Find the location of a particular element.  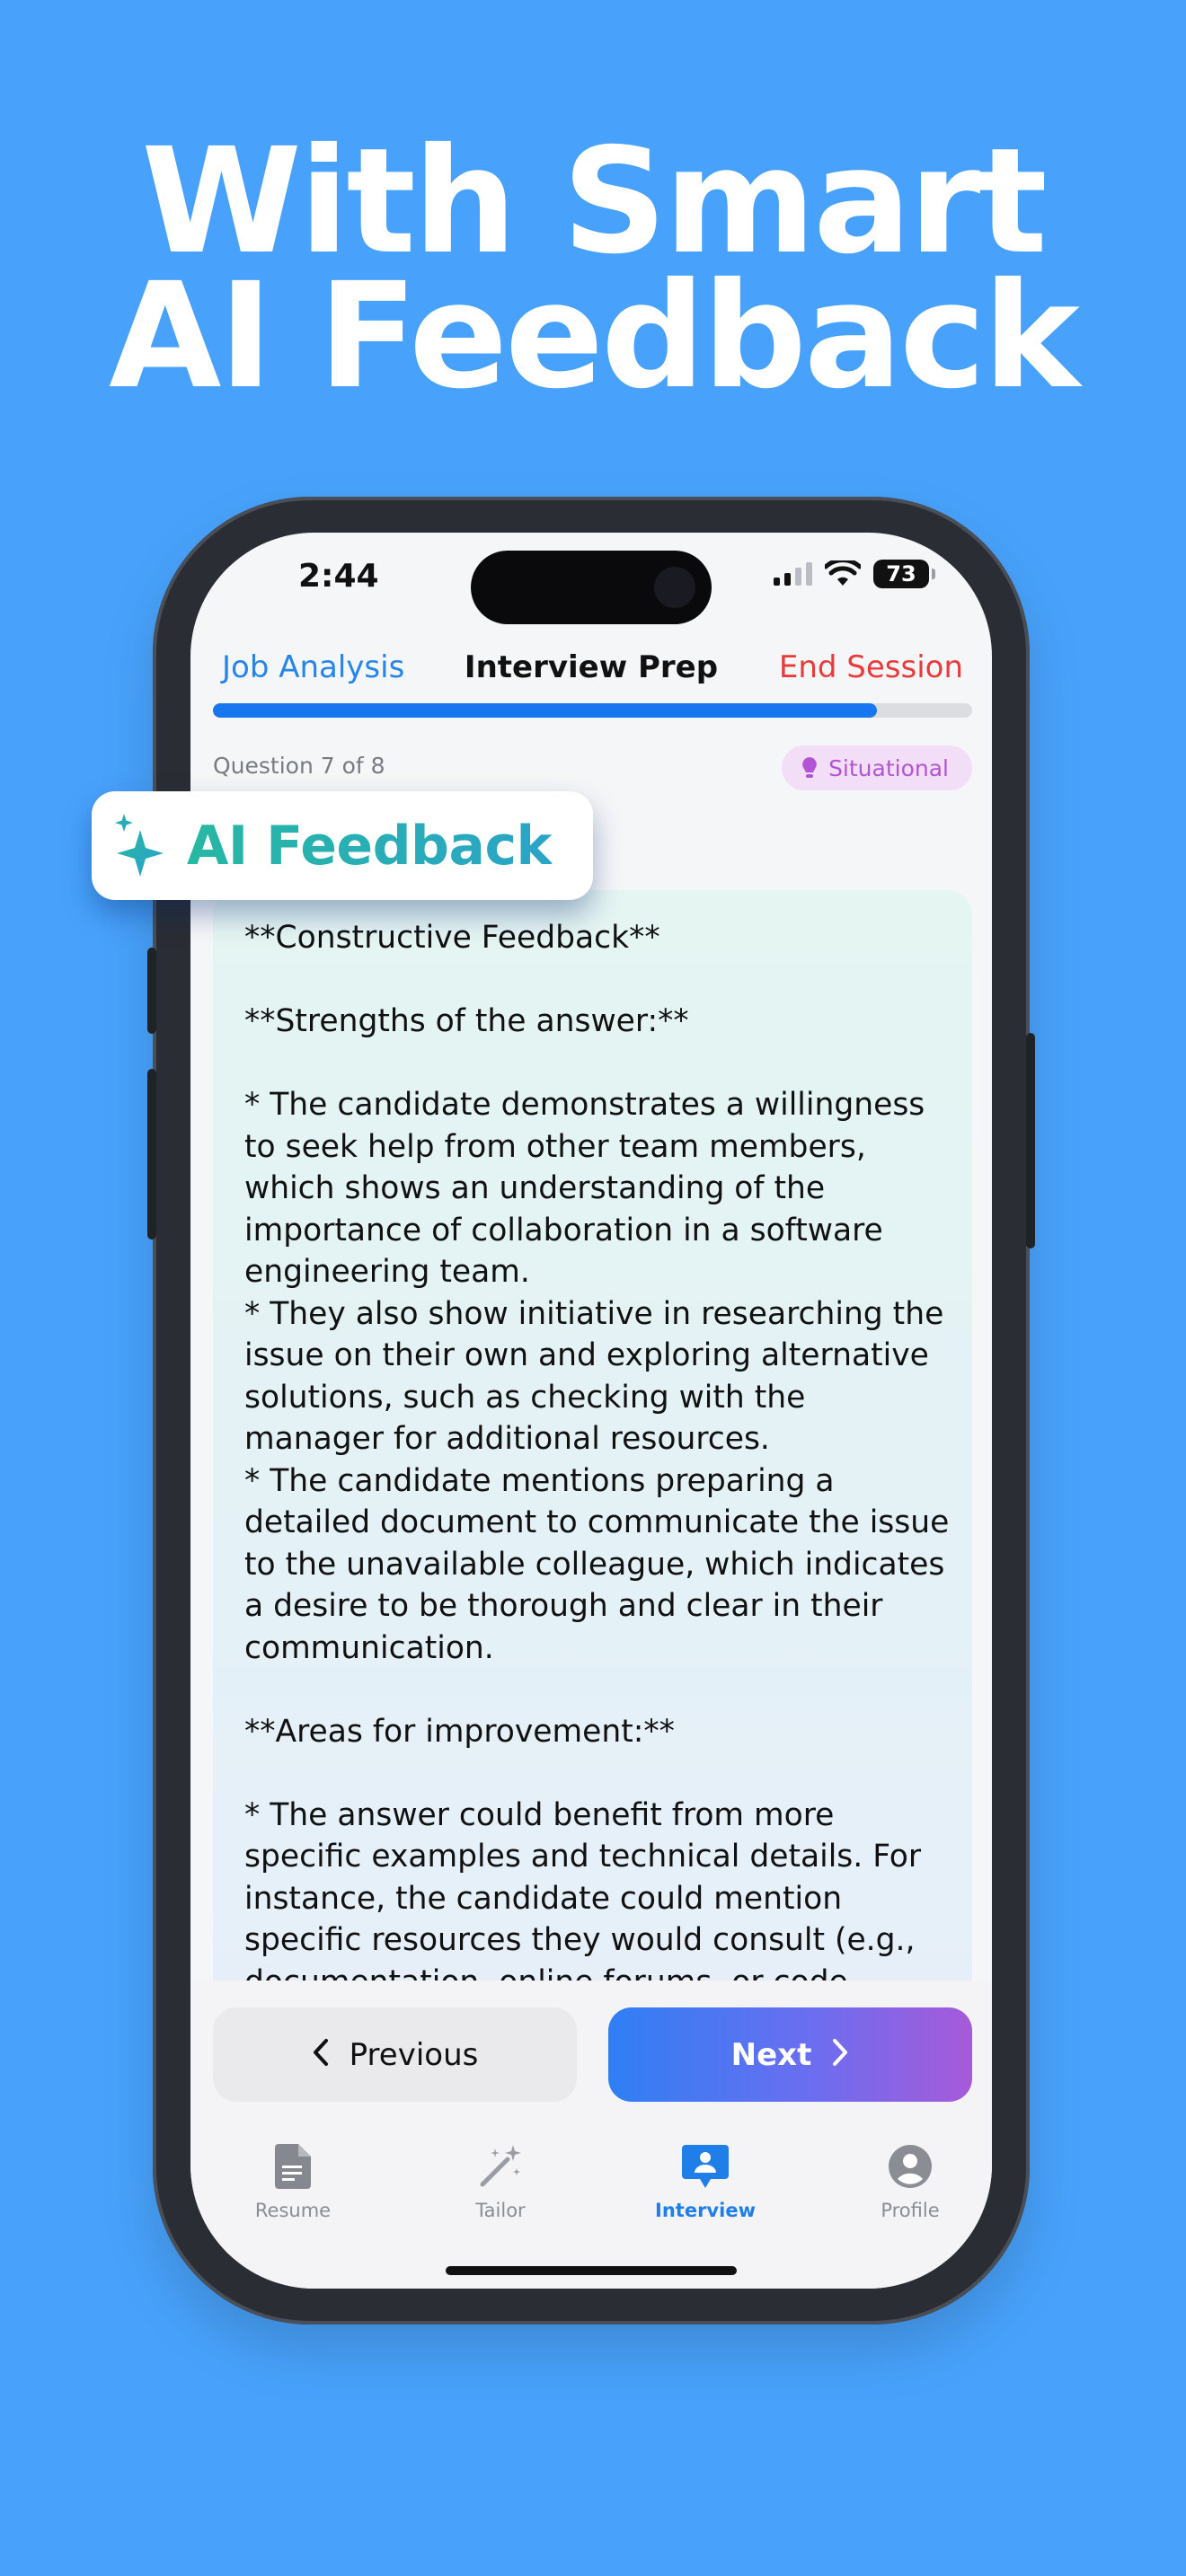

cellular-signal-icon is located at coordinates (793, 574).